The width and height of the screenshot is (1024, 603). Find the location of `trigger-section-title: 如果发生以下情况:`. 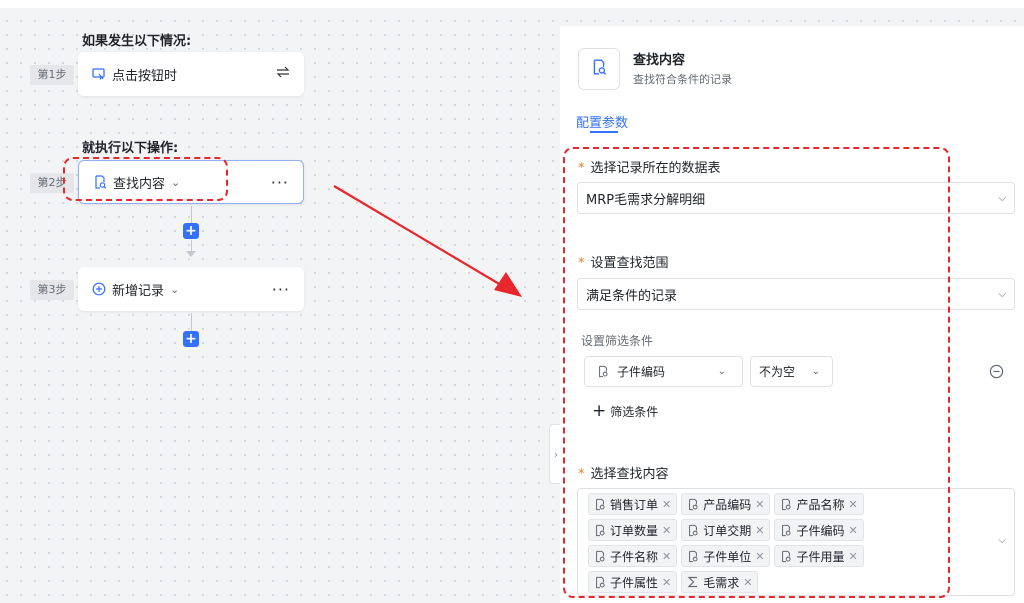

trigger-section-title: 如果发生以下情况: is located at coordinates (137, 41).